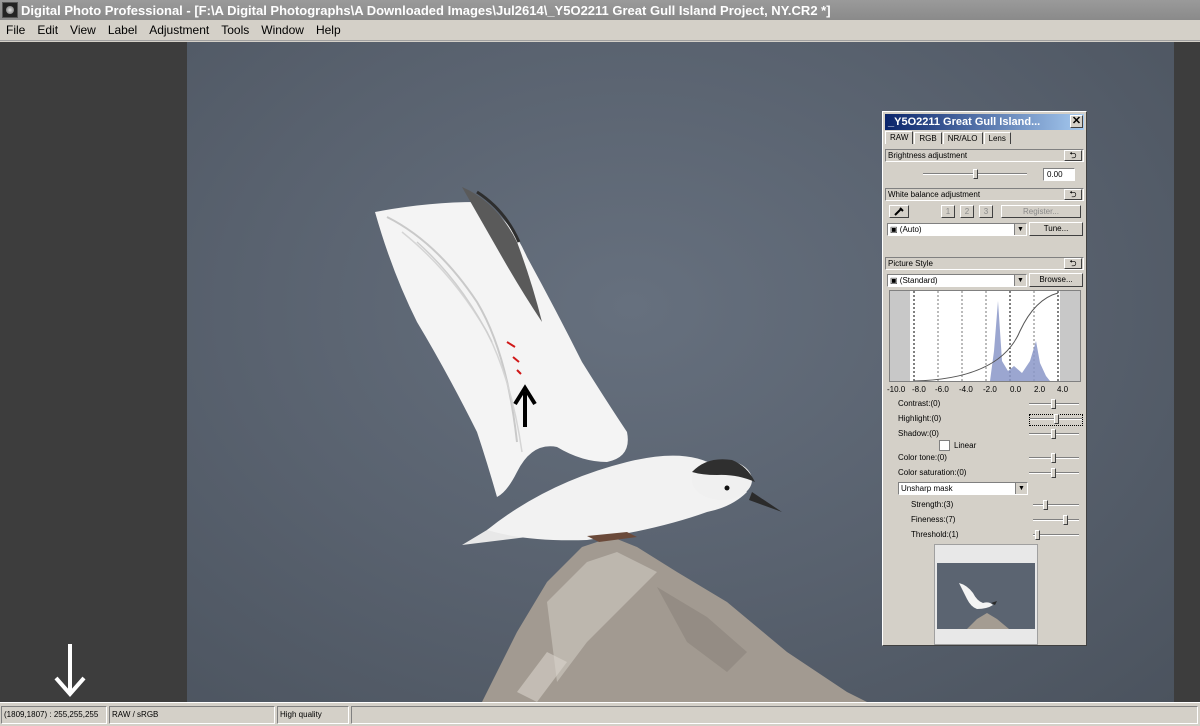 The image size is (1200, 726). What do you see at coordinates (984, 194) in the screenshot?
I see `white-balance-header: White balance adjustment ⮌` at bounding box center [984, 194].